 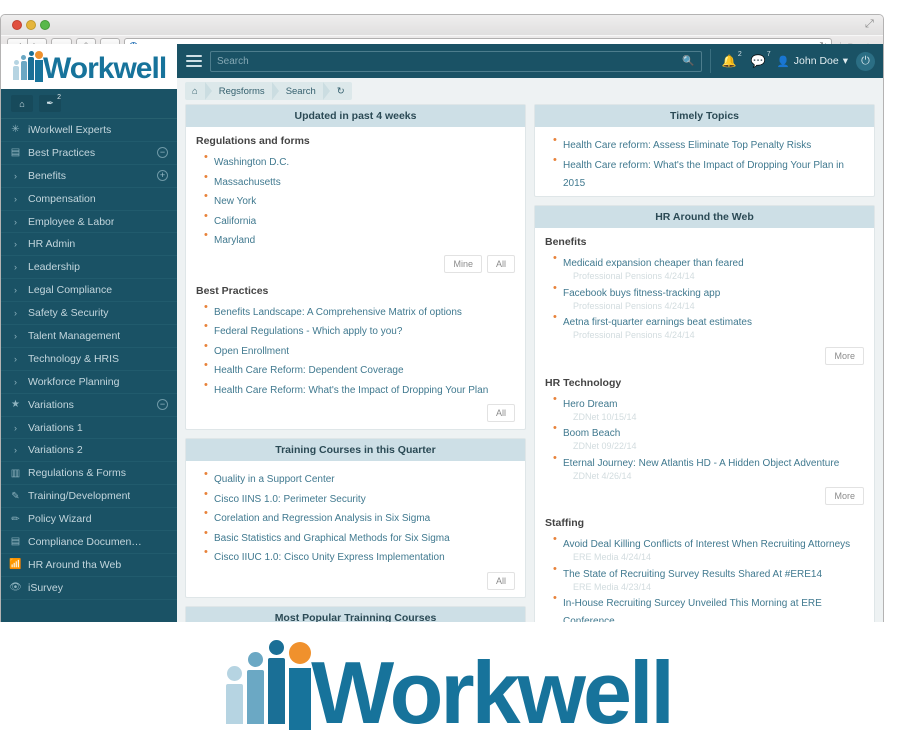 I want to click on content-link: Maryland, so click(x=234, y=240).